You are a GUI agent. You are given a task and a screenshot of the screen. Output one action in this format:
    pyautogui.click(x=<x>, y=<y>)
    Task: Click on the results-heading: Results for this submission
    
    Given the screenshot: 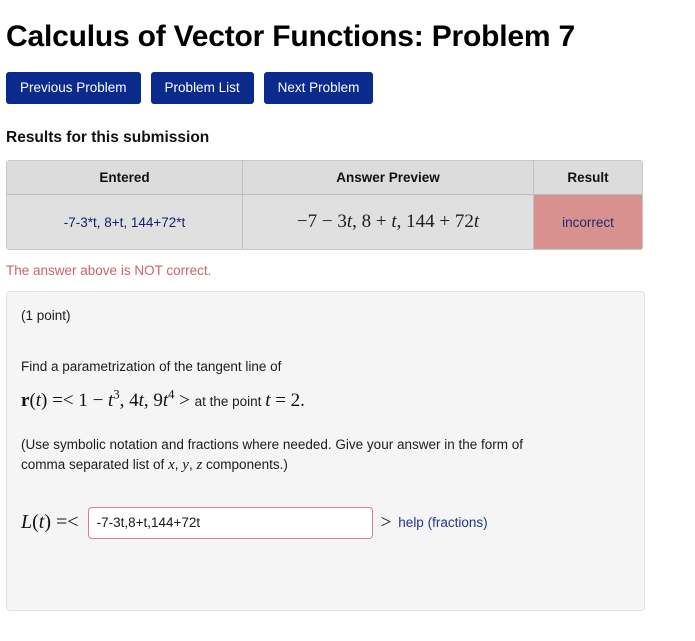 What is the action you would take?
    pyautogui.click(x=108, y=137)
    